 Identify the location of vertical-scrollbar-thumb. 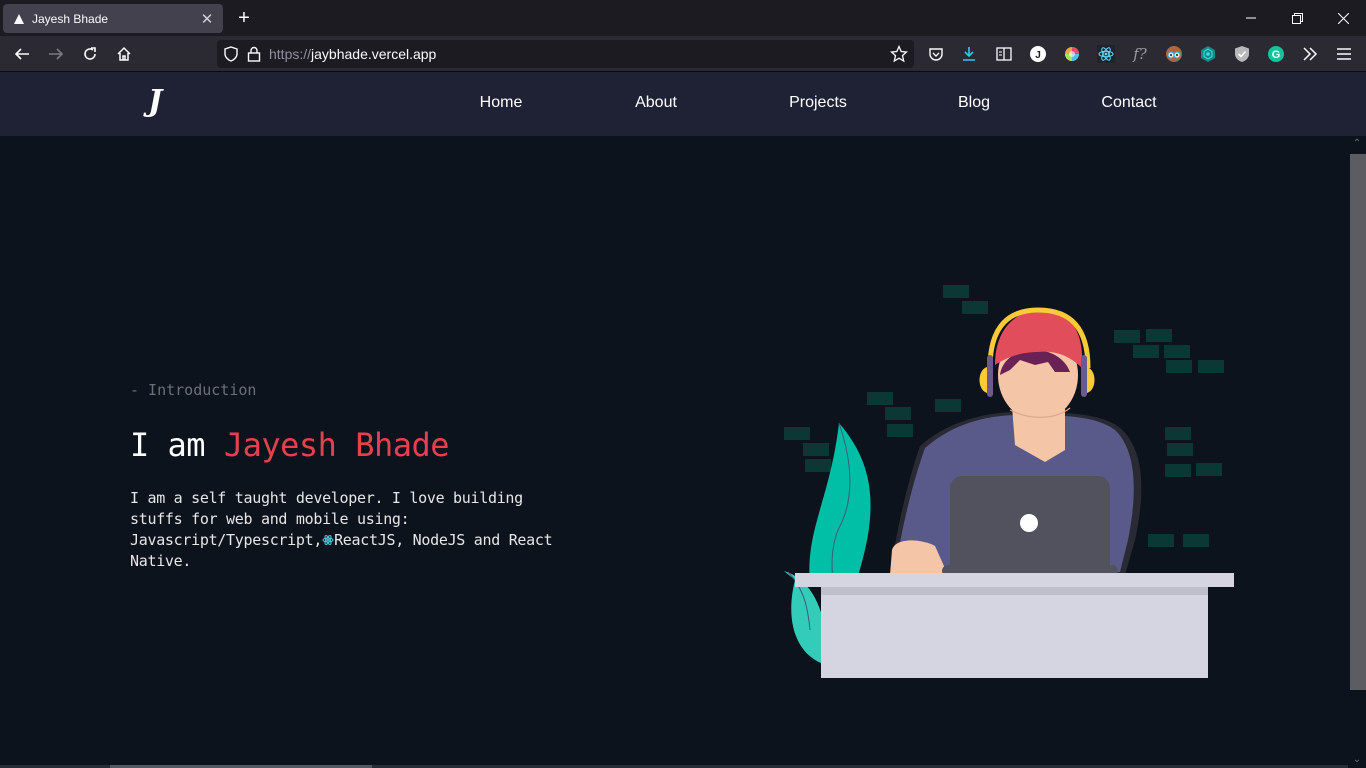
(1358, 422).